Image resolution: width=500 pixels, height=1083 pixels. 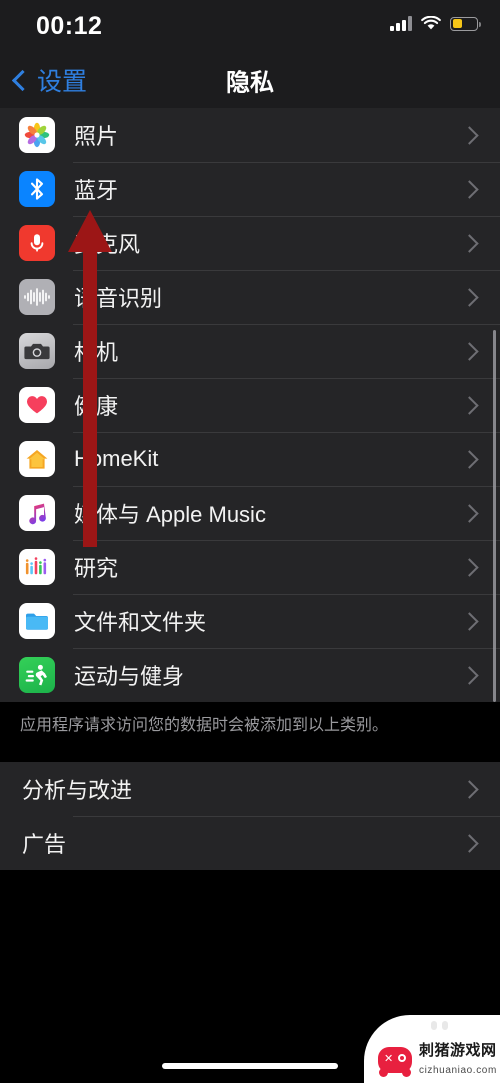 I want to click on navigation-bar: 设置 隐私, so click(x=250, y=80).